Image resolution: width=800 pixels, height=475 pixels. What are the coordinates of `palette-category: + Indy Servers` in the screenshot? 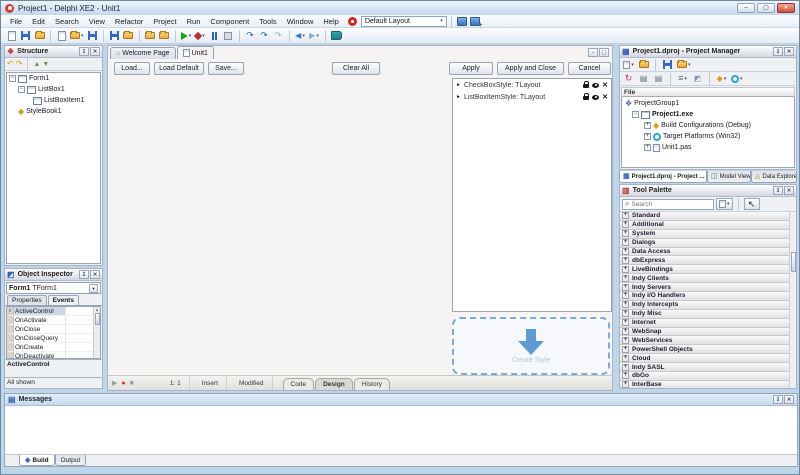 It's located at (708, 288).